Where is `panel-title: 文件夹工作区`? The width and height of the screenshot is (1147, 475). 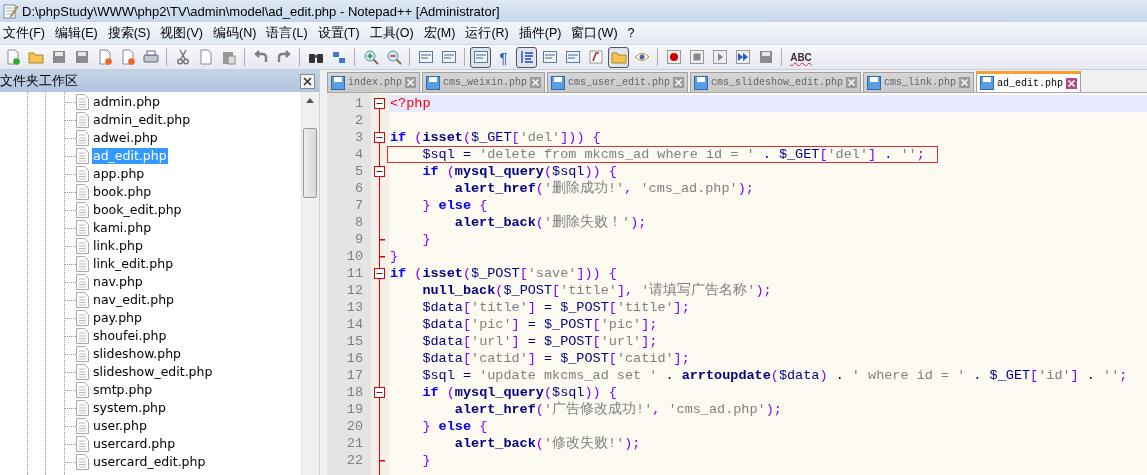 panel-title: 文件夹工作区 is located at coordinates (39, 81).